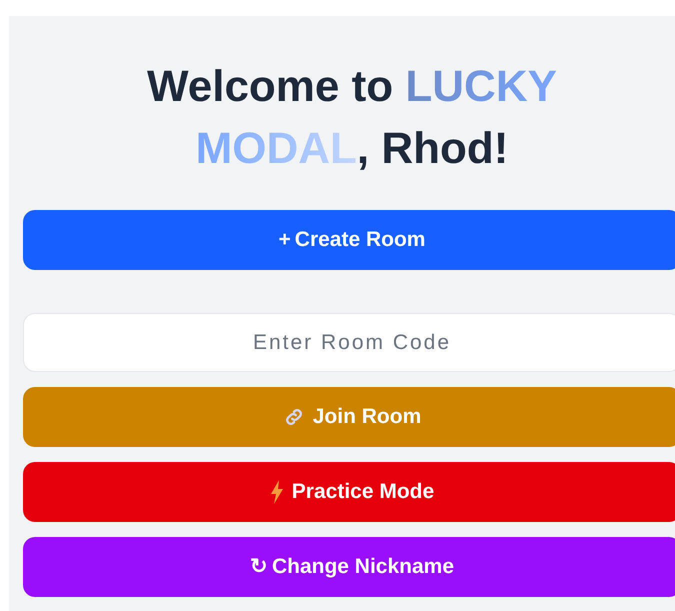 The height and width of the screenshot is (611, 675). What do you see at coordinates (349, 492) in the screenshot?
I see `practice-mode-button: Practice Mode` at bounding box center [349, 492].